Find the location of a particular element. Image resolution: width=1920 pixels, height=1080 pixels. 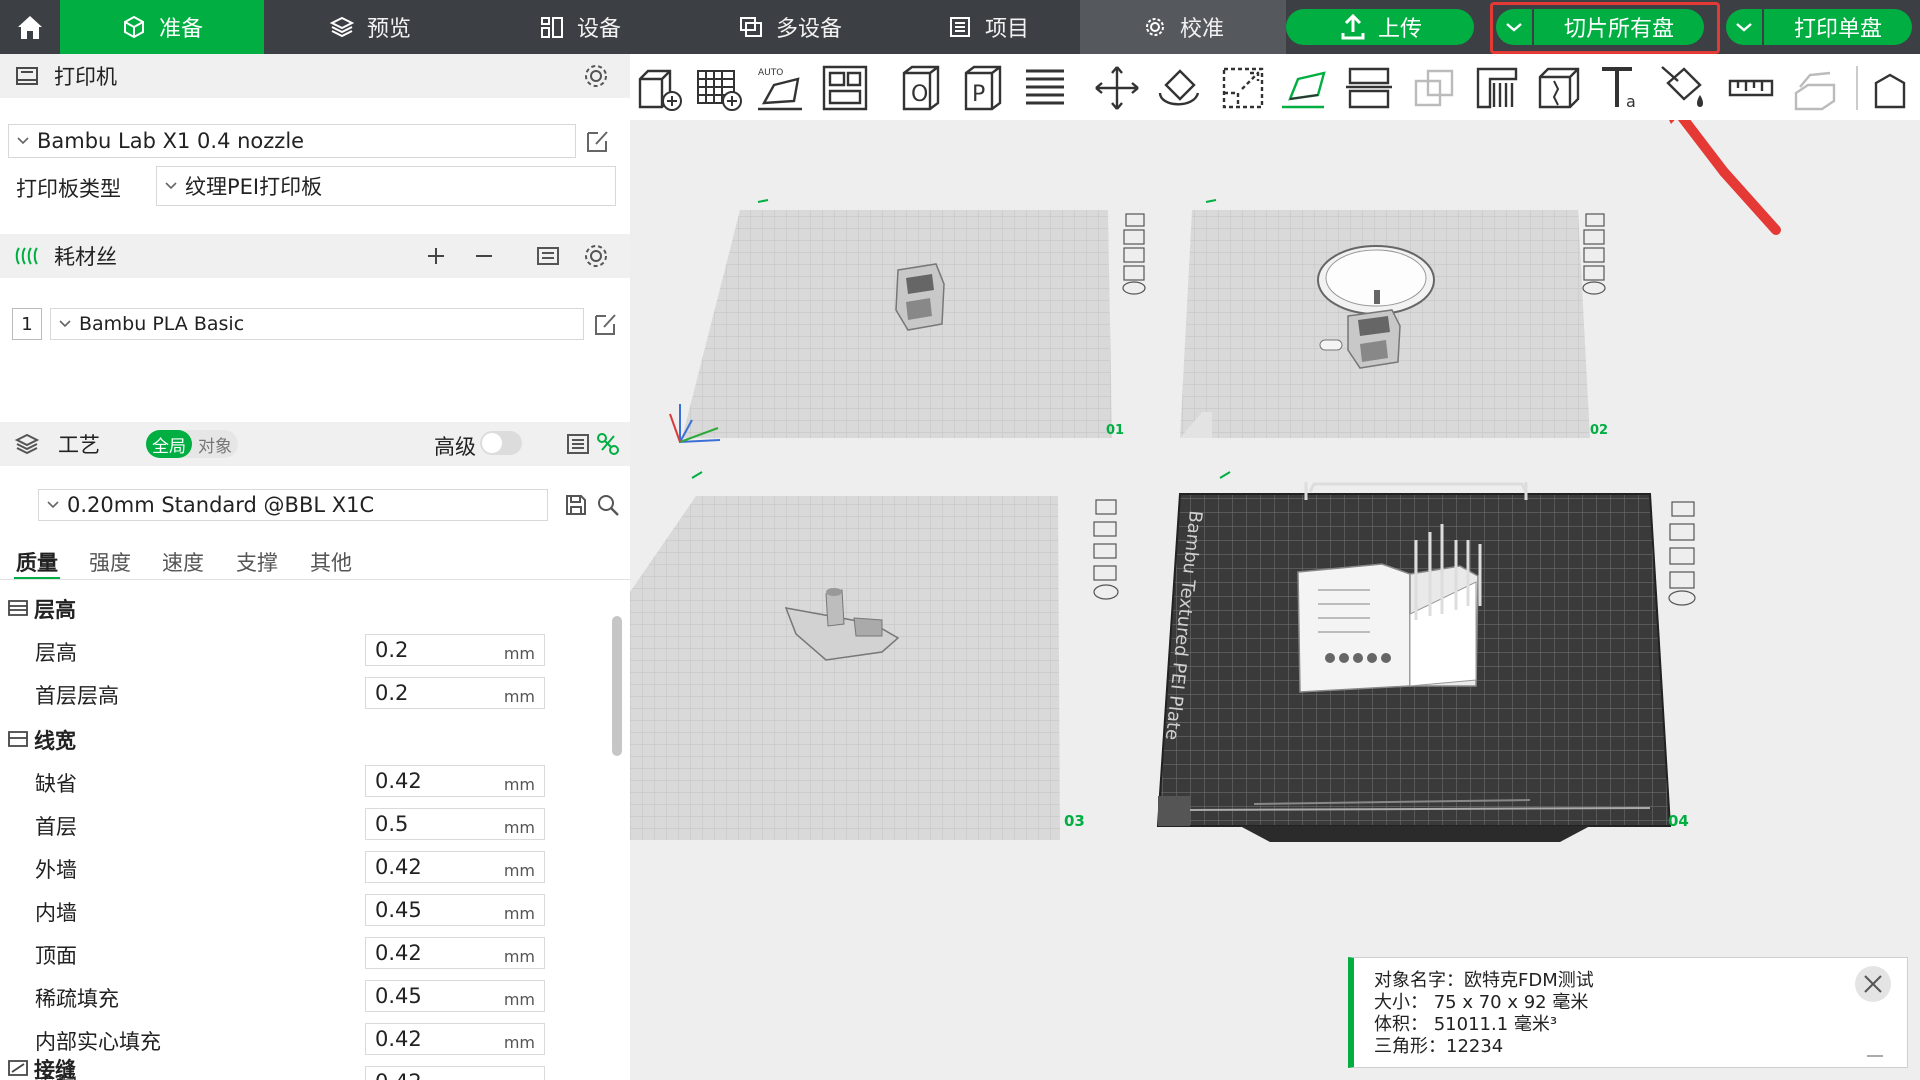

subtab-support: 支撑 is located at coordinates (257, 562).